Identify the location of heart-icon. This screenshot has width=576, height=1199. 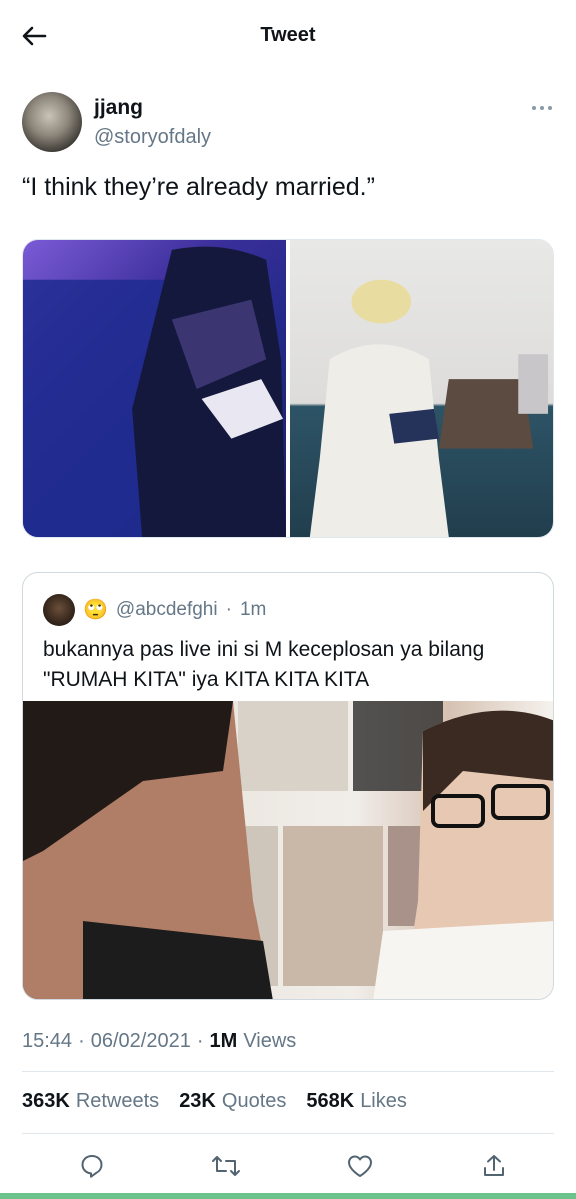
(360, 1166).